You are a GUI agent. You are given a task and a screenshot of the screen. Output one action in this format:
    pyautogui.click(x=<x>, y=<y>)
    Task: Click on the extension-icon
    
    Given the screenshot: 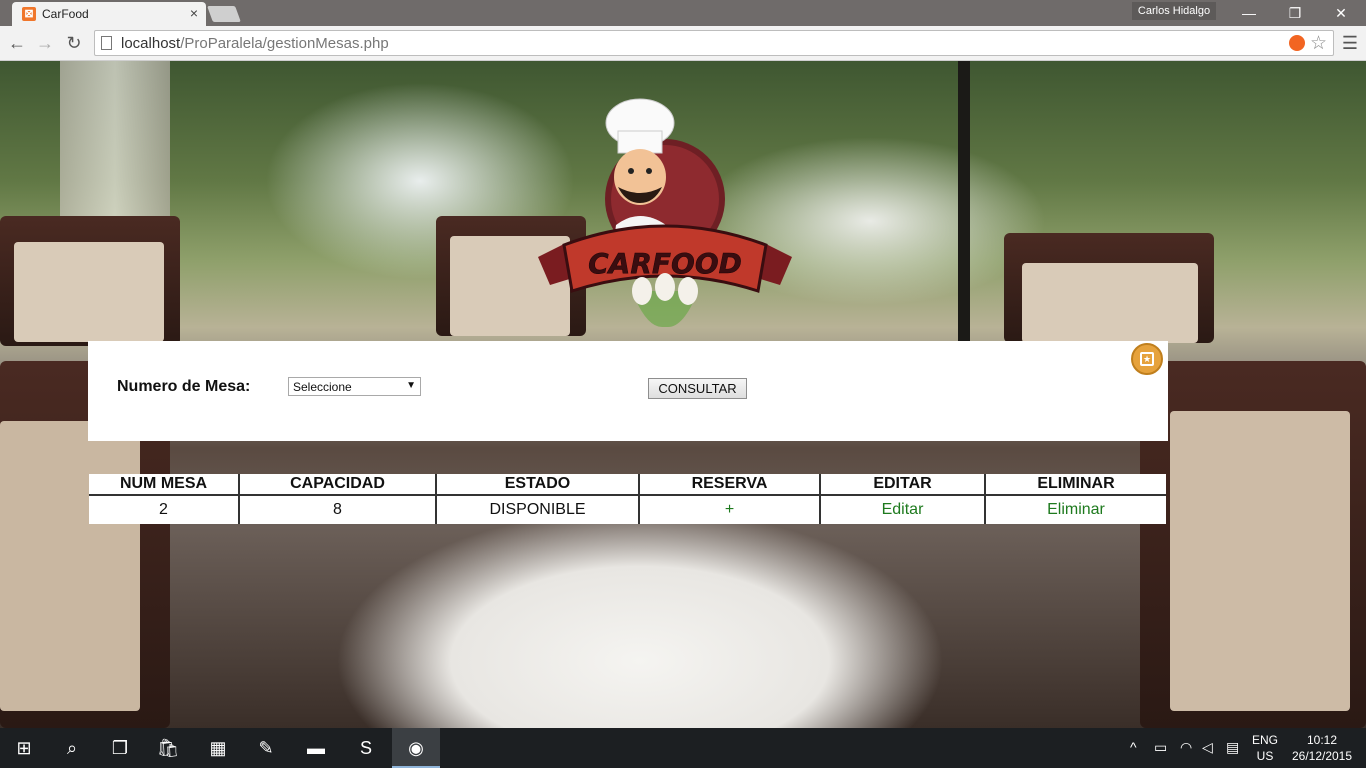 What is the action you would take?
    pyautogui.click(x=1297, y=43)
    